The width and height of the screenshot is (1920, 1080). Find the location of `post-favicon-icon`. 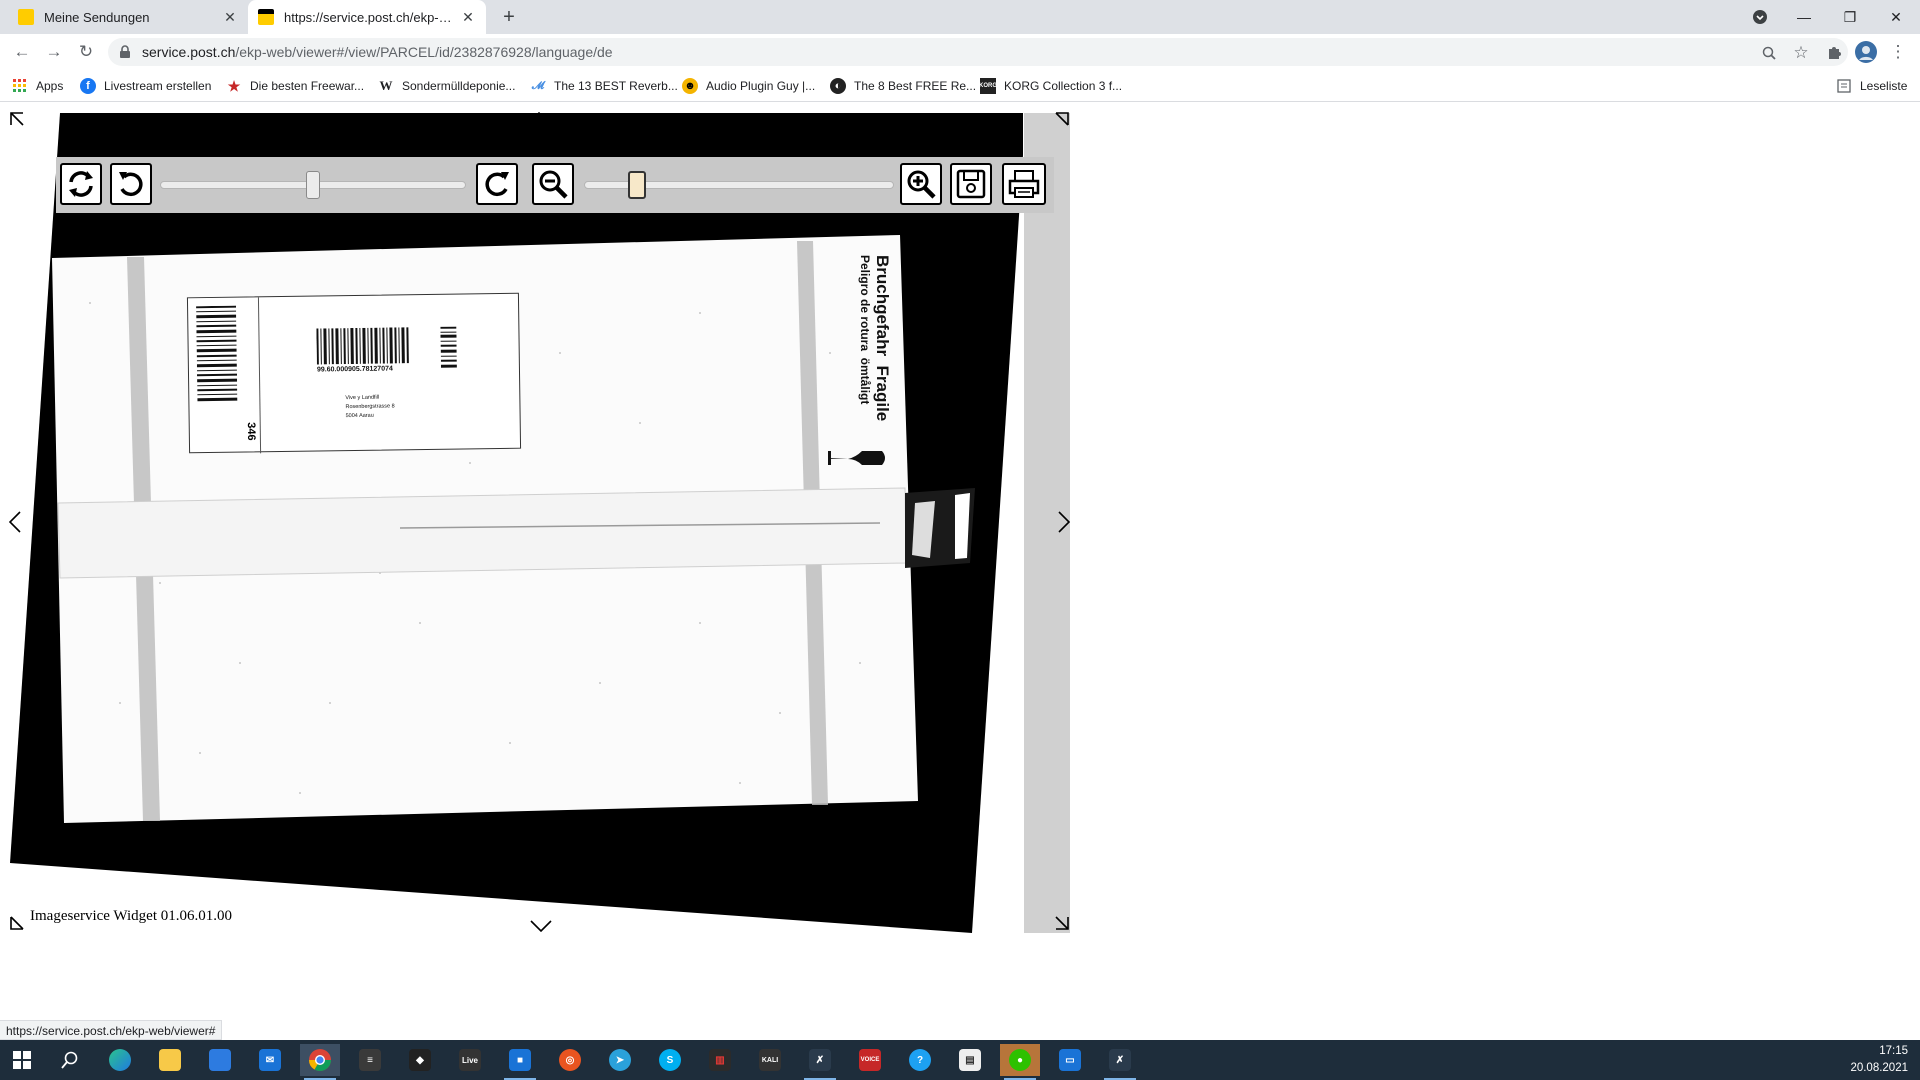

post-favicon-icon is located at coordinates (26, 17).